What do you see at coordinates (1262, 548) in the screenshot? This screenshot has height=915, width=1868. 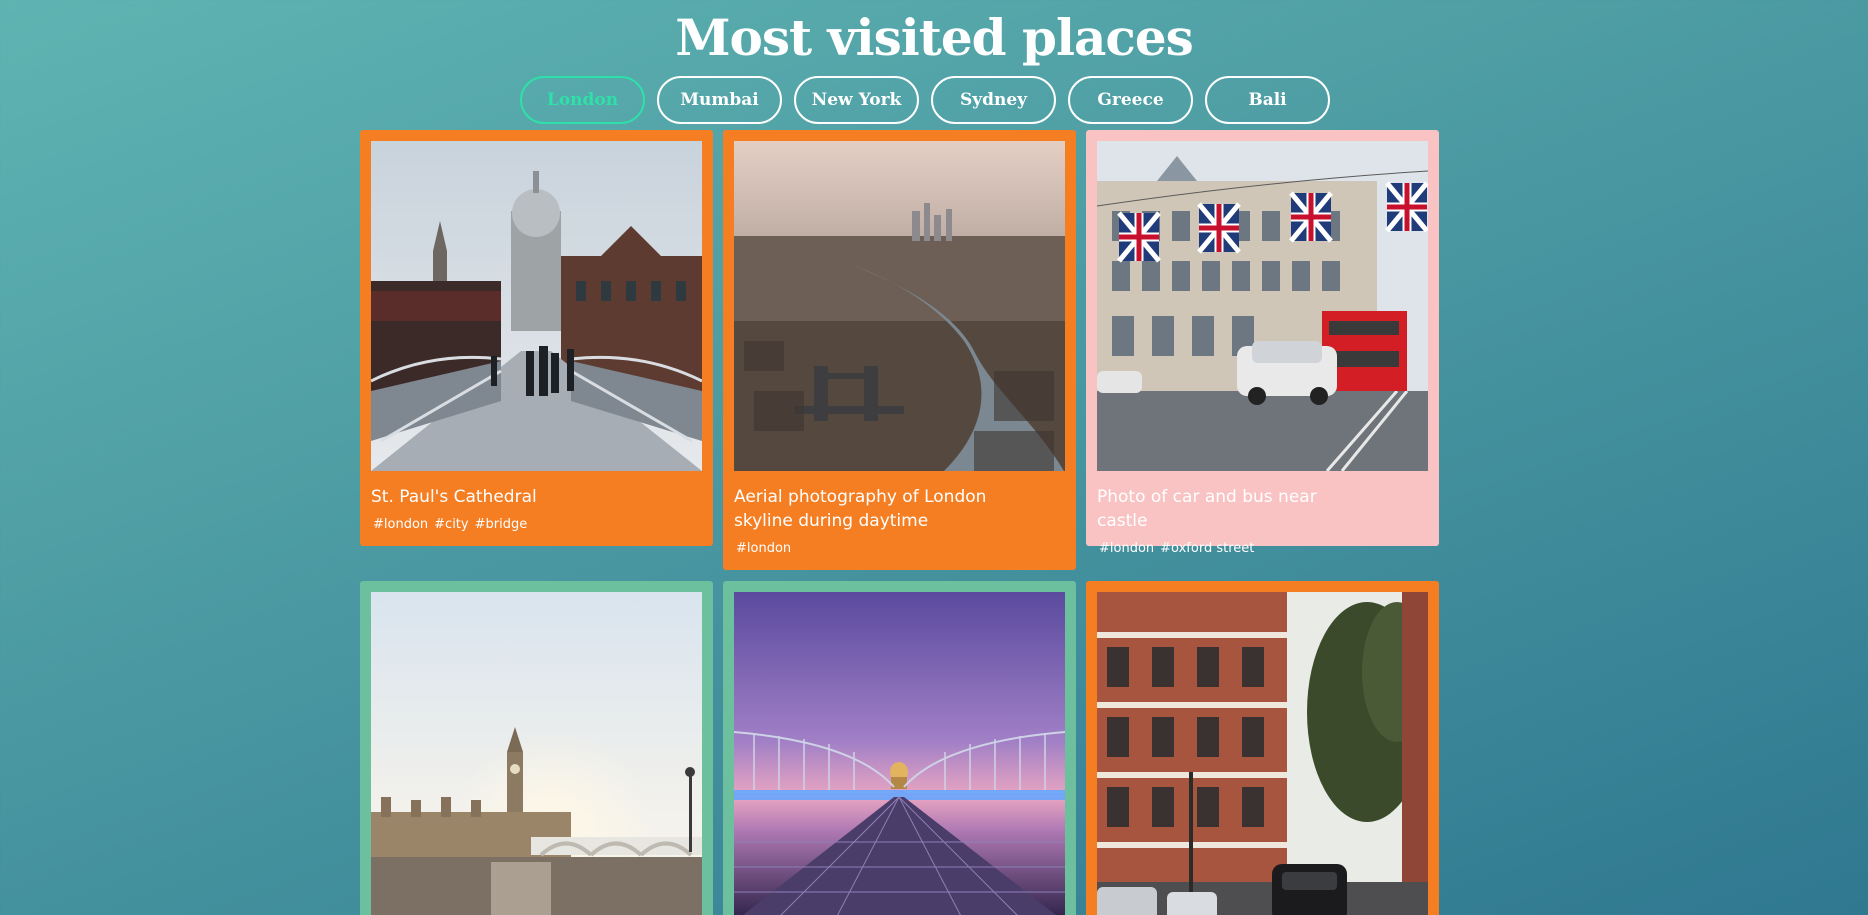 I see `card-tags: #london #oxford street` at bounding box center [1262, 548].